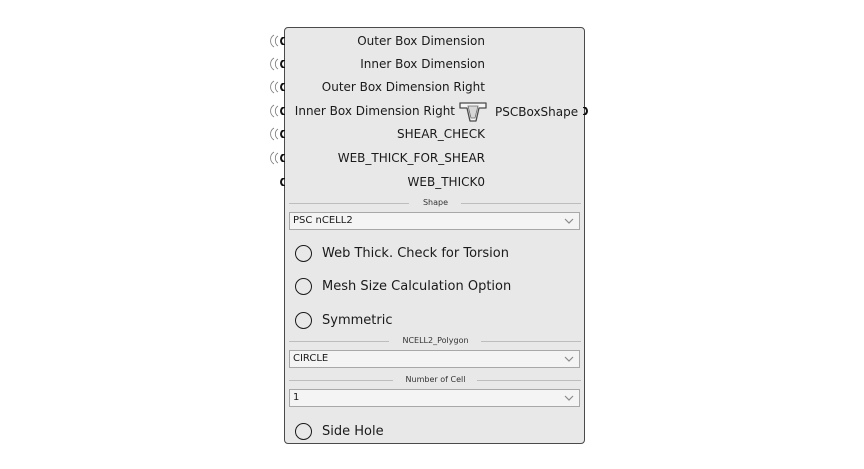  Describe the element at coordinates (357, 320) in the screenshot. I see `option-label: Symmetric` at that location.